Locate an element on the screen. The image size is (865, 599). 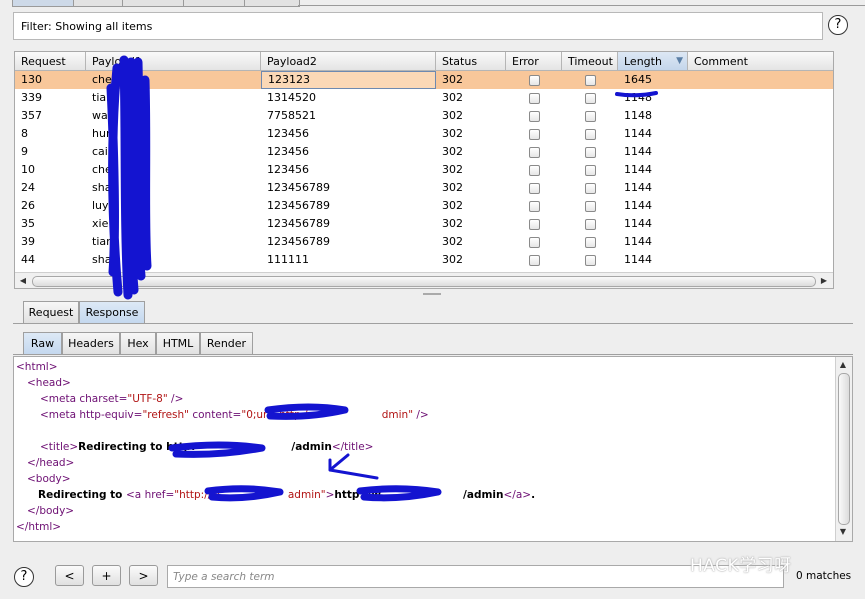
col-header-status: Status is located at coordinates (471, 61).